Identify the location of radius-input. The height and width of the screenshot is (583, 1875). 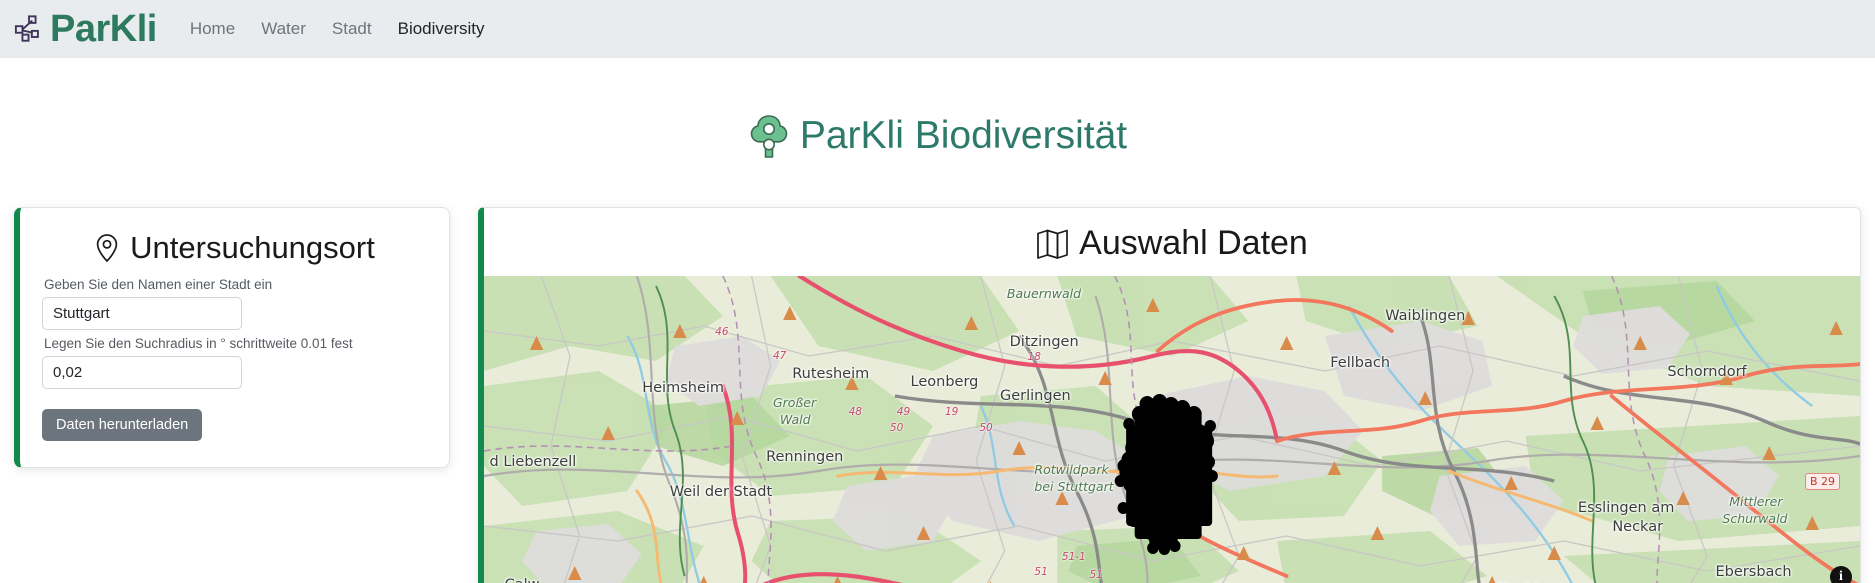
(142, 373).